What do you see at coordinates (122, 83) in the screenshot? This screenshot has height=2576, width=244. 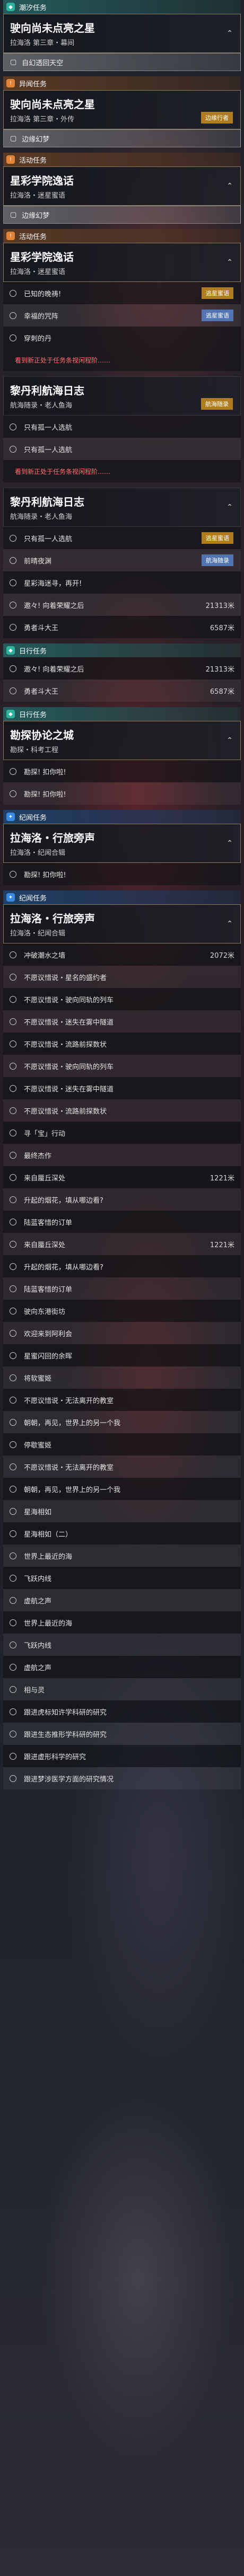 I see `section-header: ! 异闻任务` at bounding box center [122, 83].